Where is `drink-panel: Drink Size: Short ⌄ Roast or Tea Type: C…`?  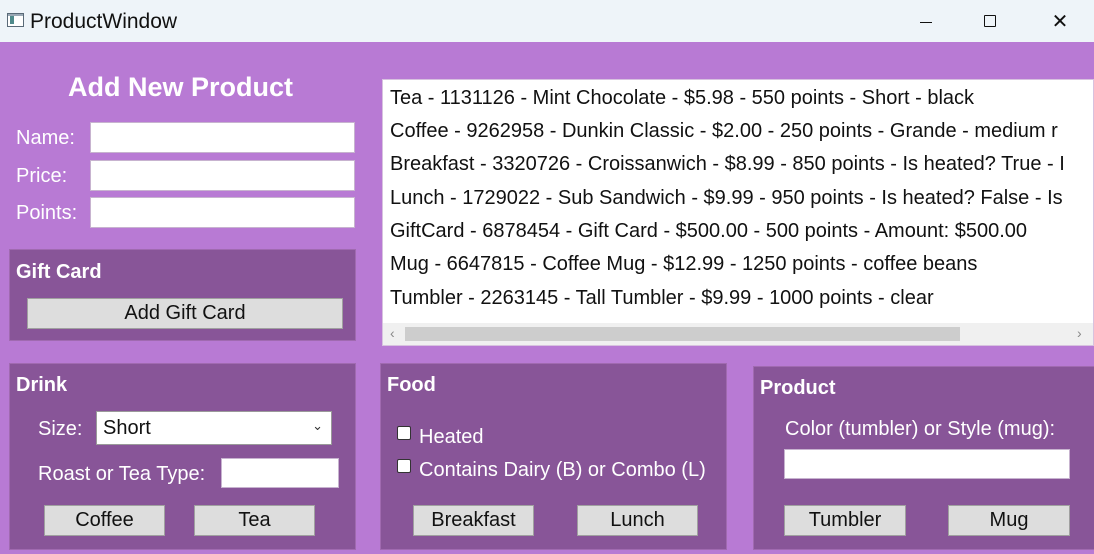
drink-panel: Drink Size: Short ⌄ Roast or Tea Type: C… is located at coordinates (182, 456).